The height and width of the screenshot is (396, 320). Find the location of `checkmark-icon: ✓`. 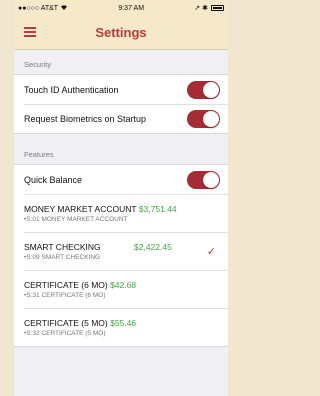

checkmark-icon: ✓ is located at coordinates (211, 252).